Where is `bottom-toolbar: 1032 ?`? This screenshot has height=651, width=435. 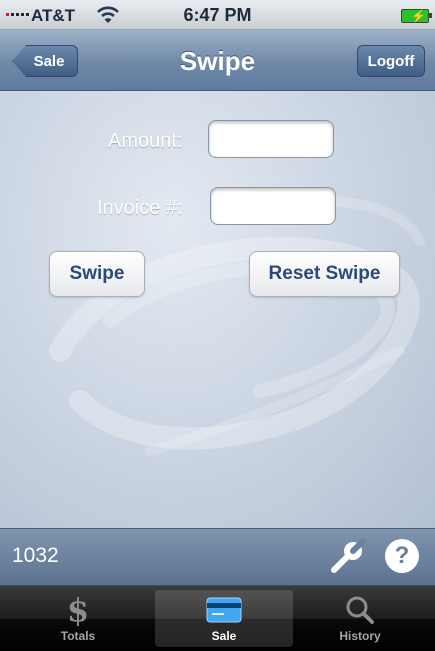
bottom-toolbar: 1032 ? is located at coordinates (217, 557).